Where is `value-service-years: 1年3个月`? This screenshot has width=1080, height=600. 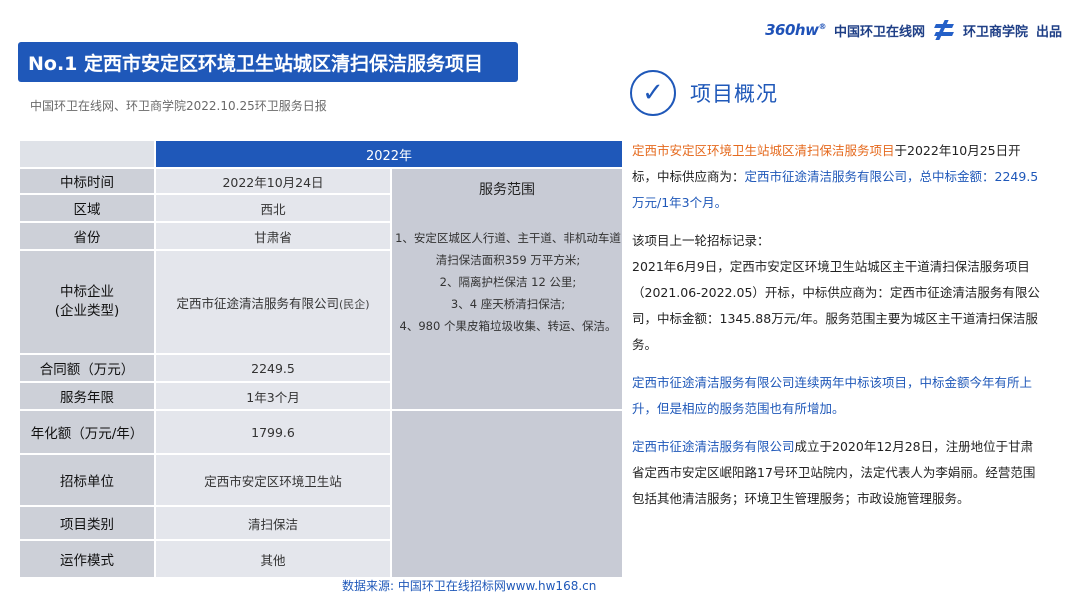
value-service-years: 1年3个月 is located at coordinates (273, 396).